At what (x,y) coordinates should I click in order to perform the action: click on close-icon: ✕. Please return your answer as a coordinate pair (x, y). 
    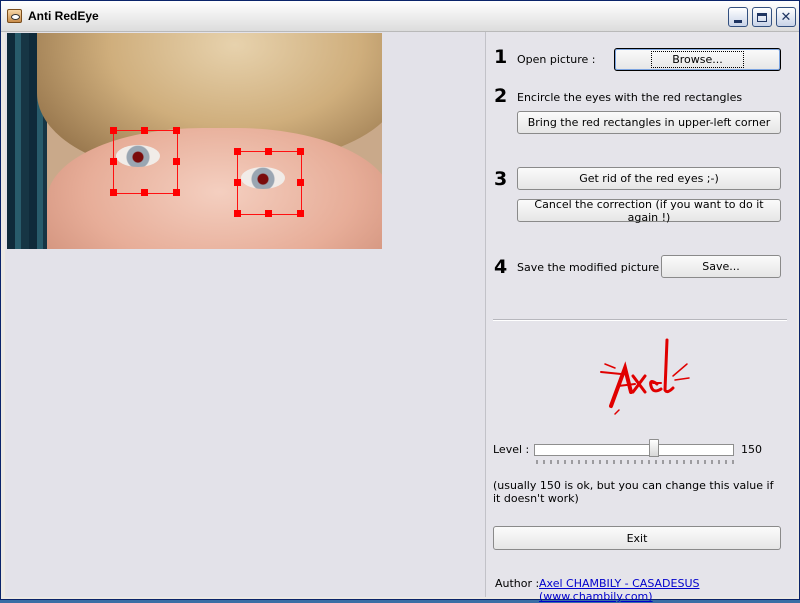
    Looking at the image, I should click on (786, 17).